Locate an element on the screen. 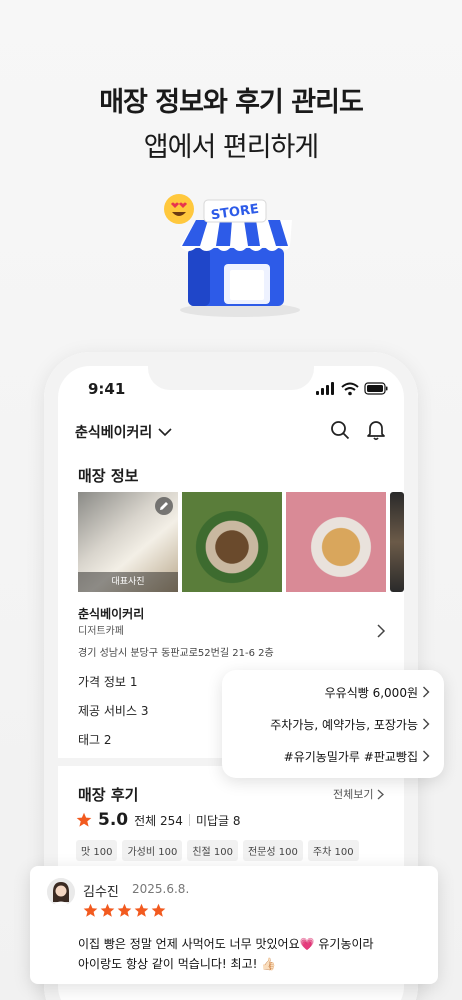 Image resolution: width=462 pixels, height=1000 pixels. info-row-tags: 태그 2 is located at coordinates (95, 739).